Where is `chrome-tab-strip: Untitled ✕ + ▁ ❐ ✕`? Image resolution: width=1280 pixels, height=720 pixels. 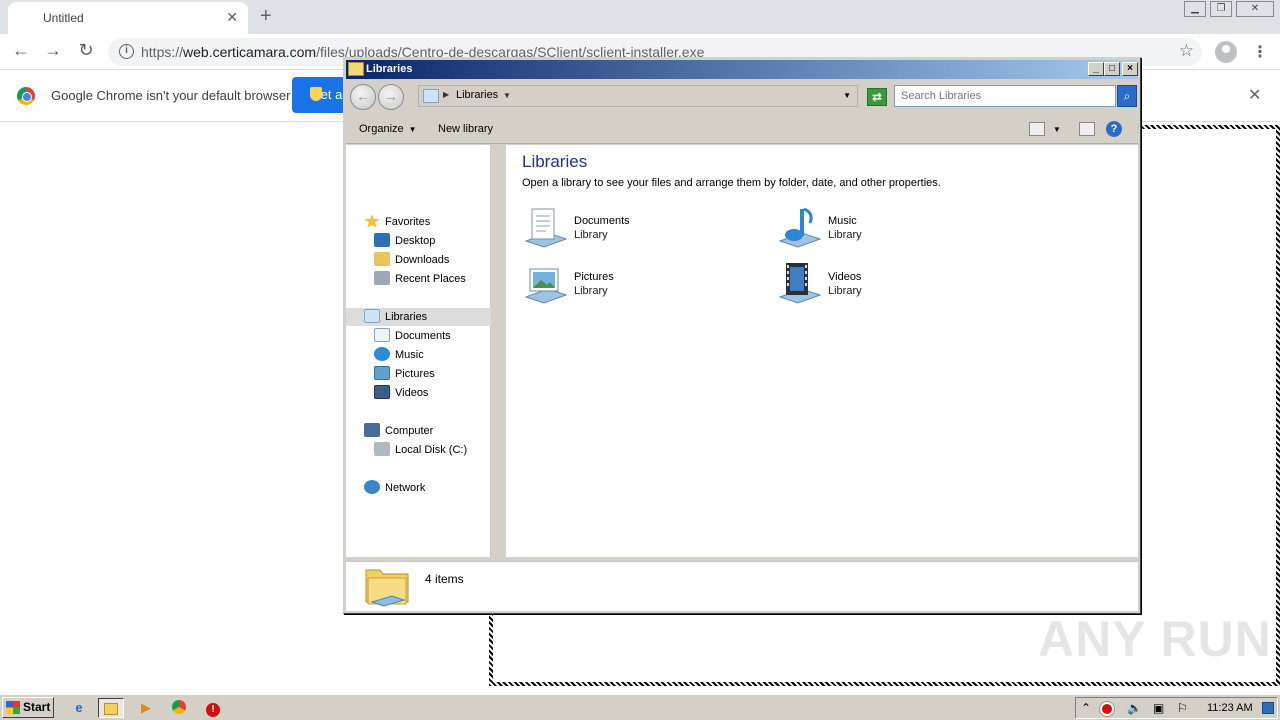 chrome-tab-strip: Untitled ✕ + ▁ ❐ ✕ is located at coordinates (640, 17).